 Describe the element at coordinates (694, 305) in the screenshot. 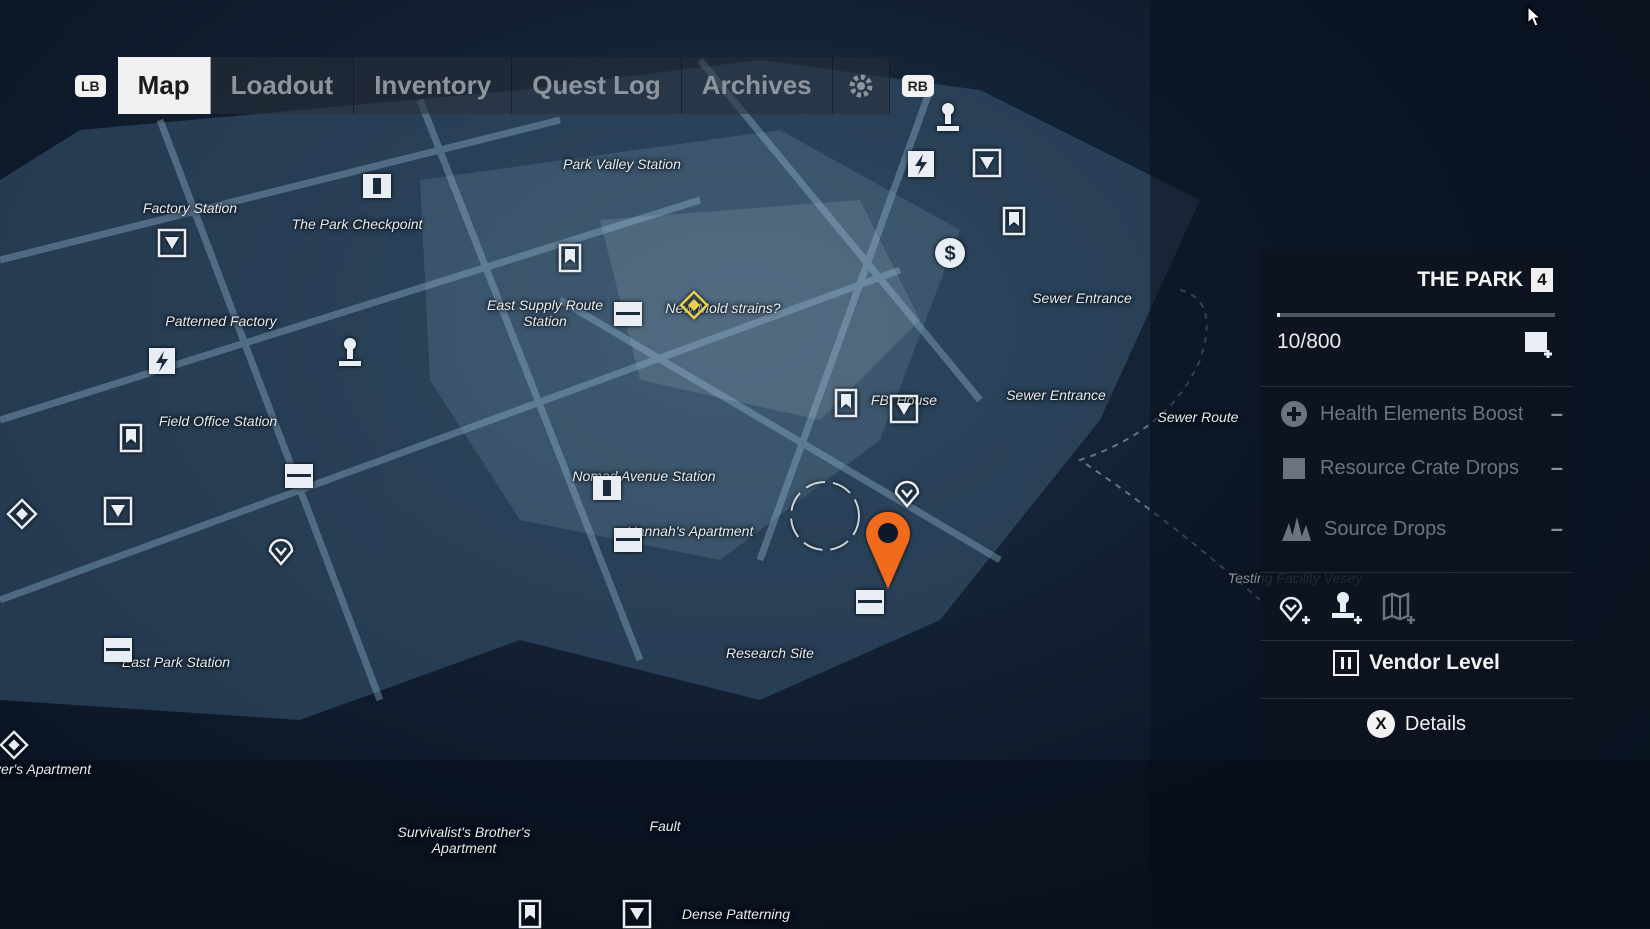

I see `objective-icon` at that location.